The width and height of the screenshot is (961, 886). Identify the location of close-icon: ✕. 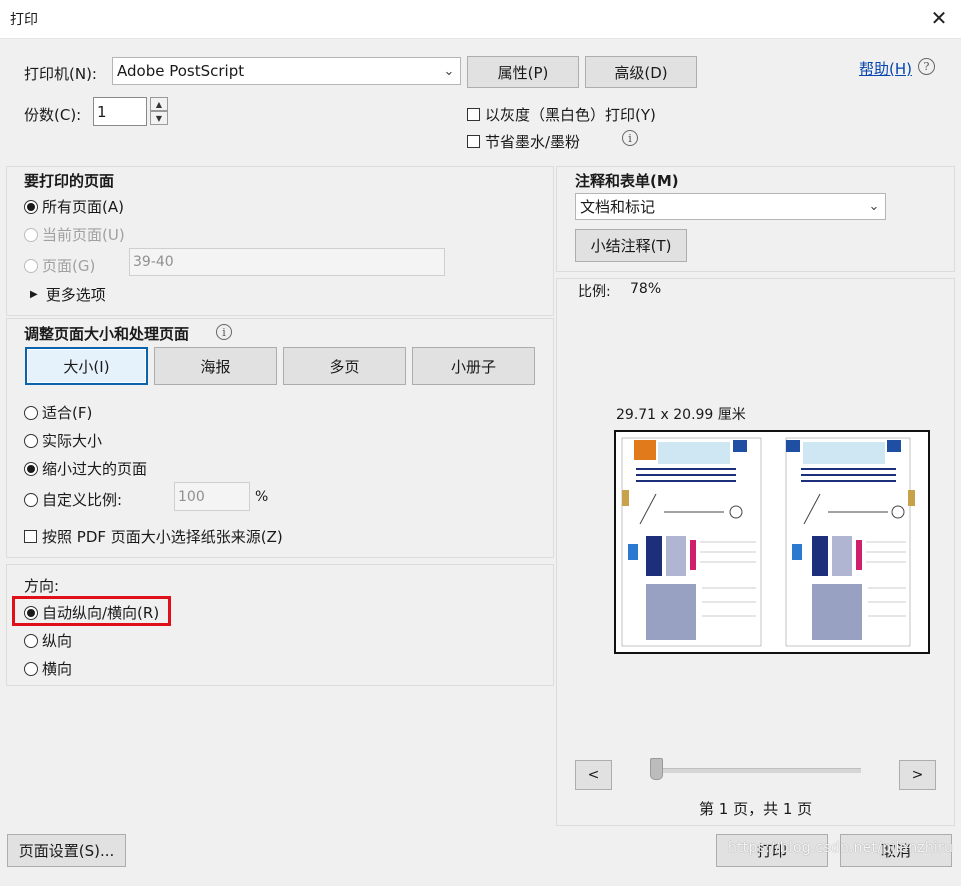
(939, 18).